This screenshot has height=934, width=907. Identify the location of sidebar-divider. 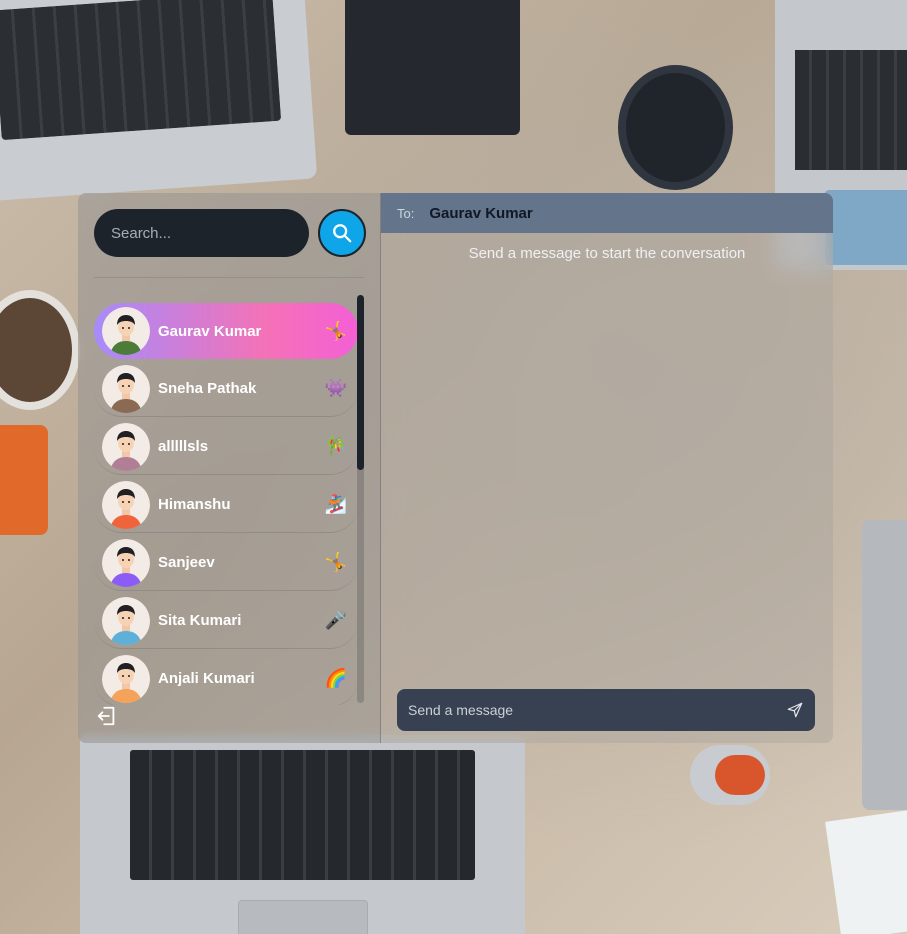
(229, 277).